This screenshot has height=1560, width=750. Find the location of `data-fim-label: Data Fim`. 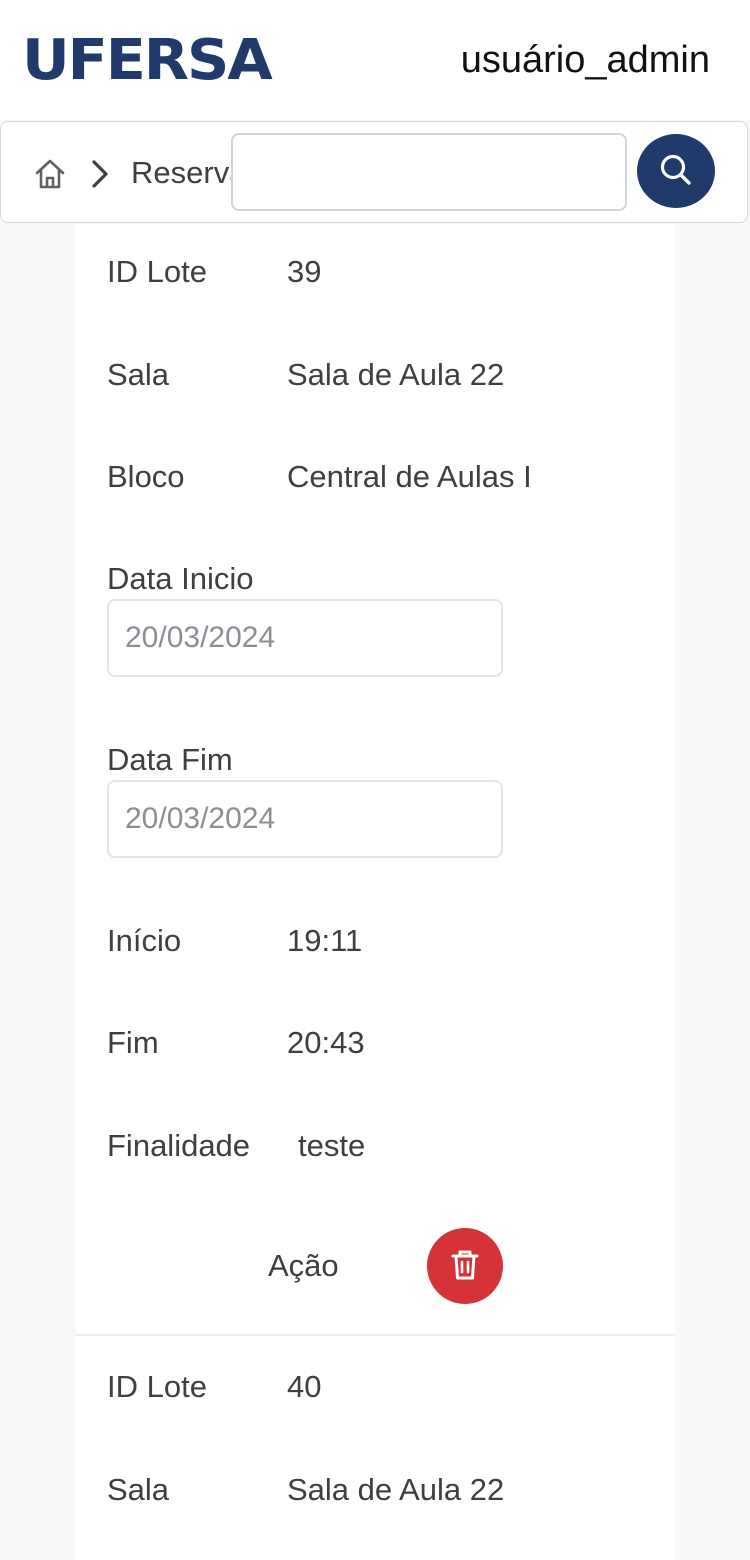

data-fim-label: Data Fim is located at coordinates (170, 759).